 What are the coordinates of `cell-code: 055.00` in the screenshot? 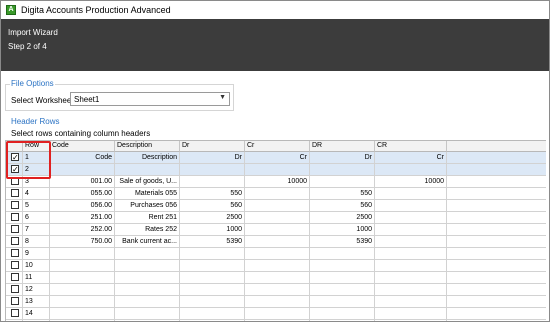 It's located at (82, 194).